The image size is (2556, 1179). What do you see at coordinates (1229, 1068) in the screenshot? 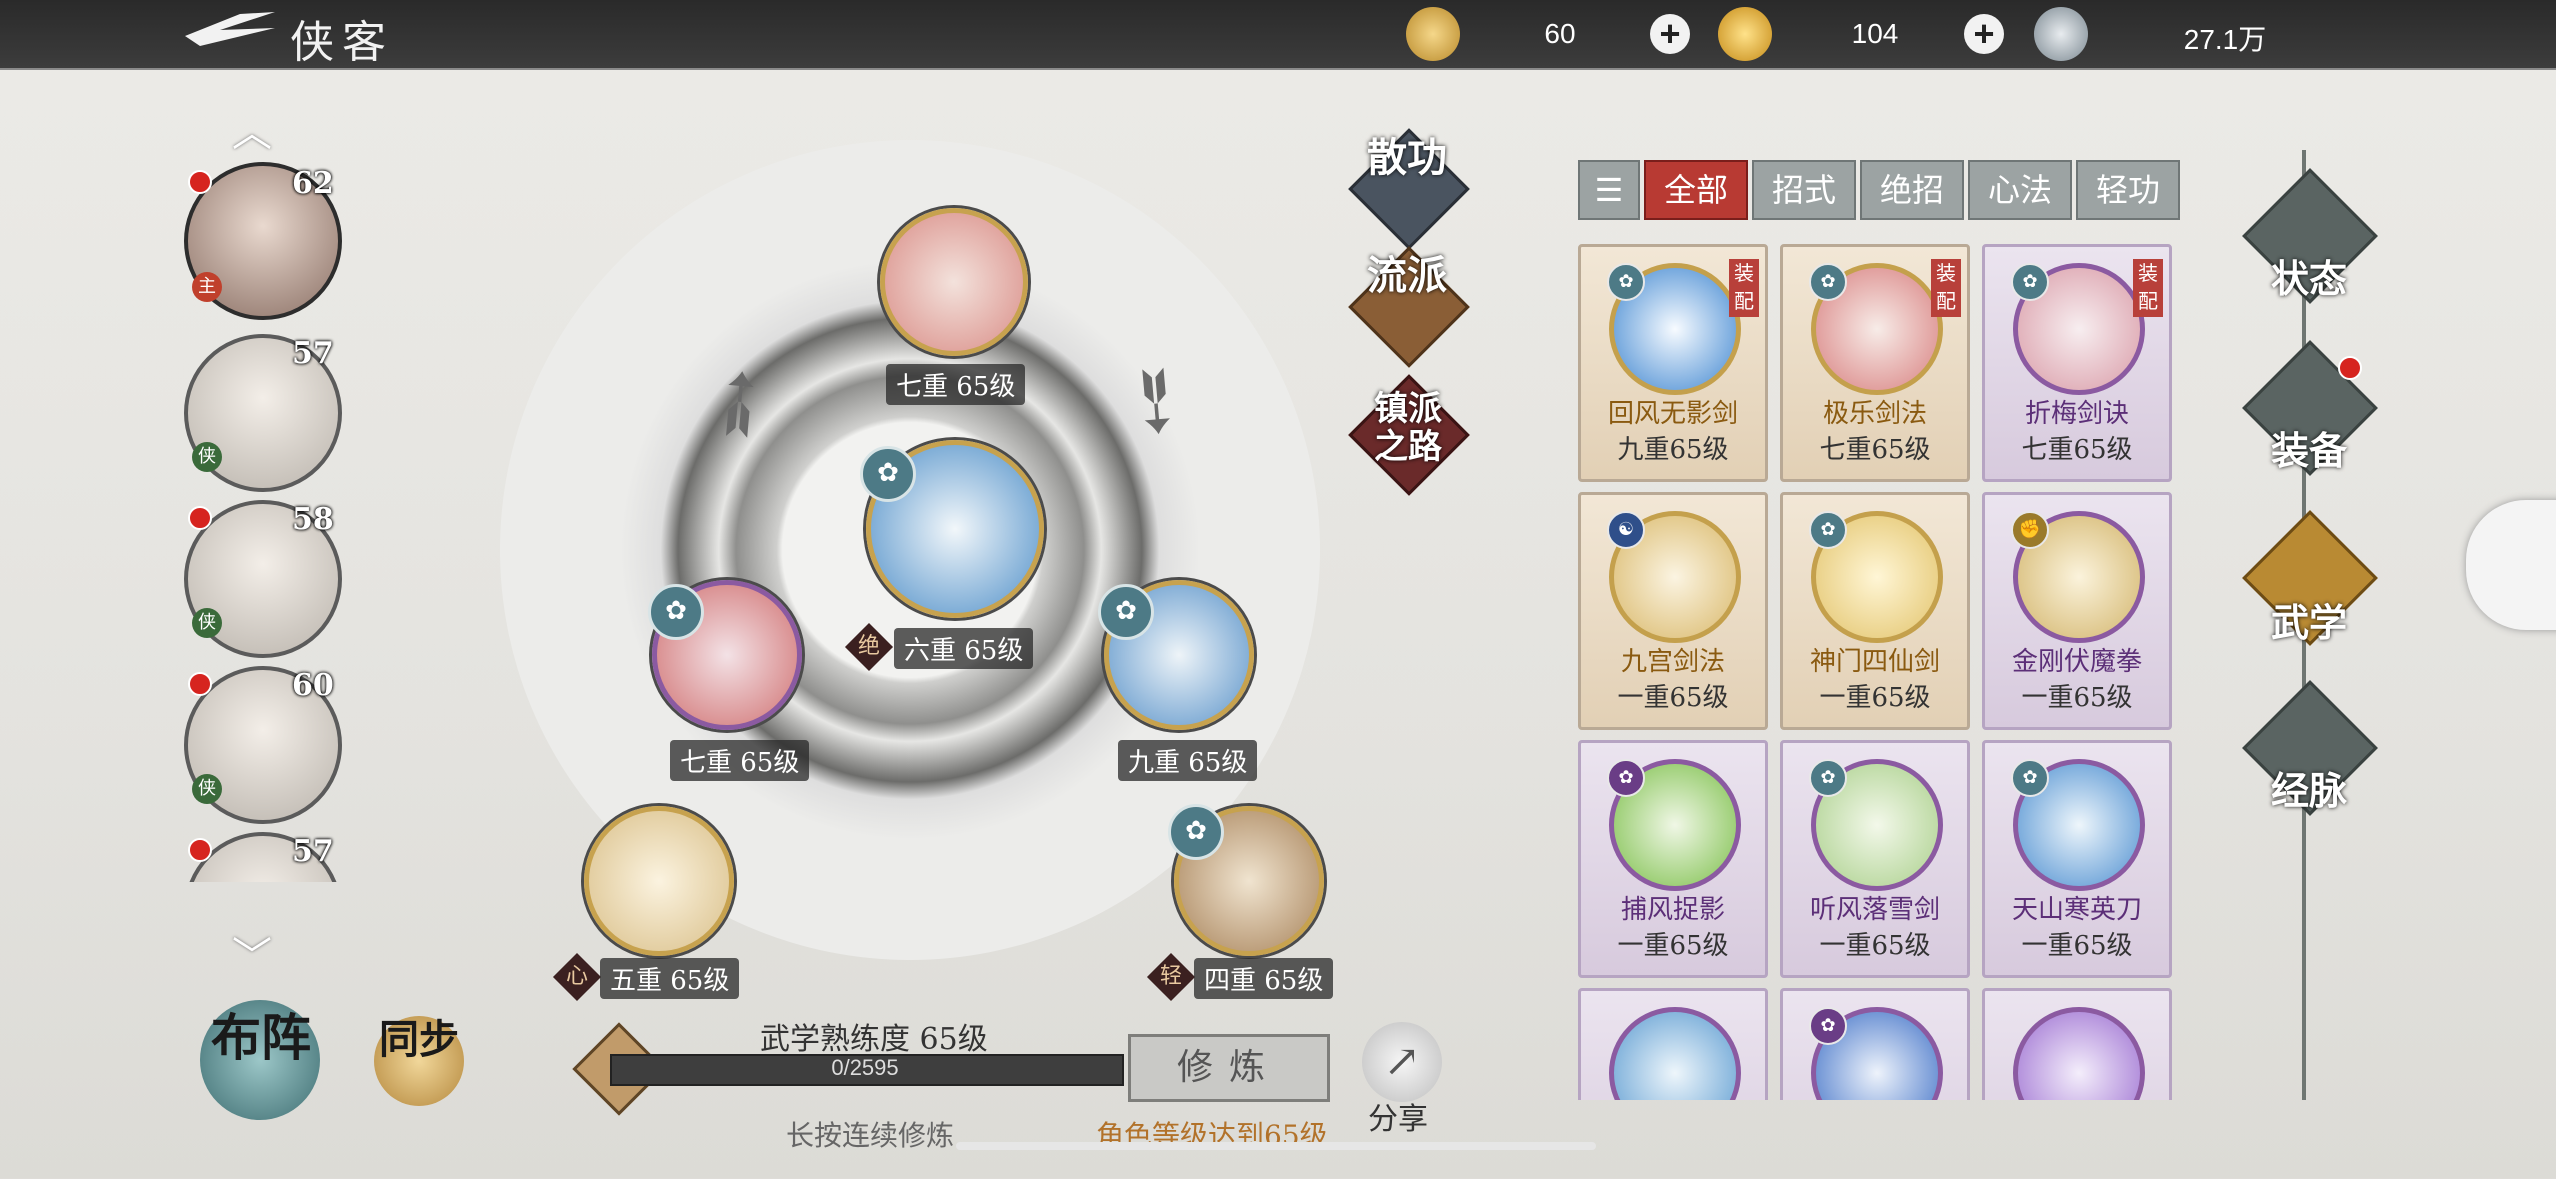
I see `train-button: 修炼` at bounding box center [1229, 1068].